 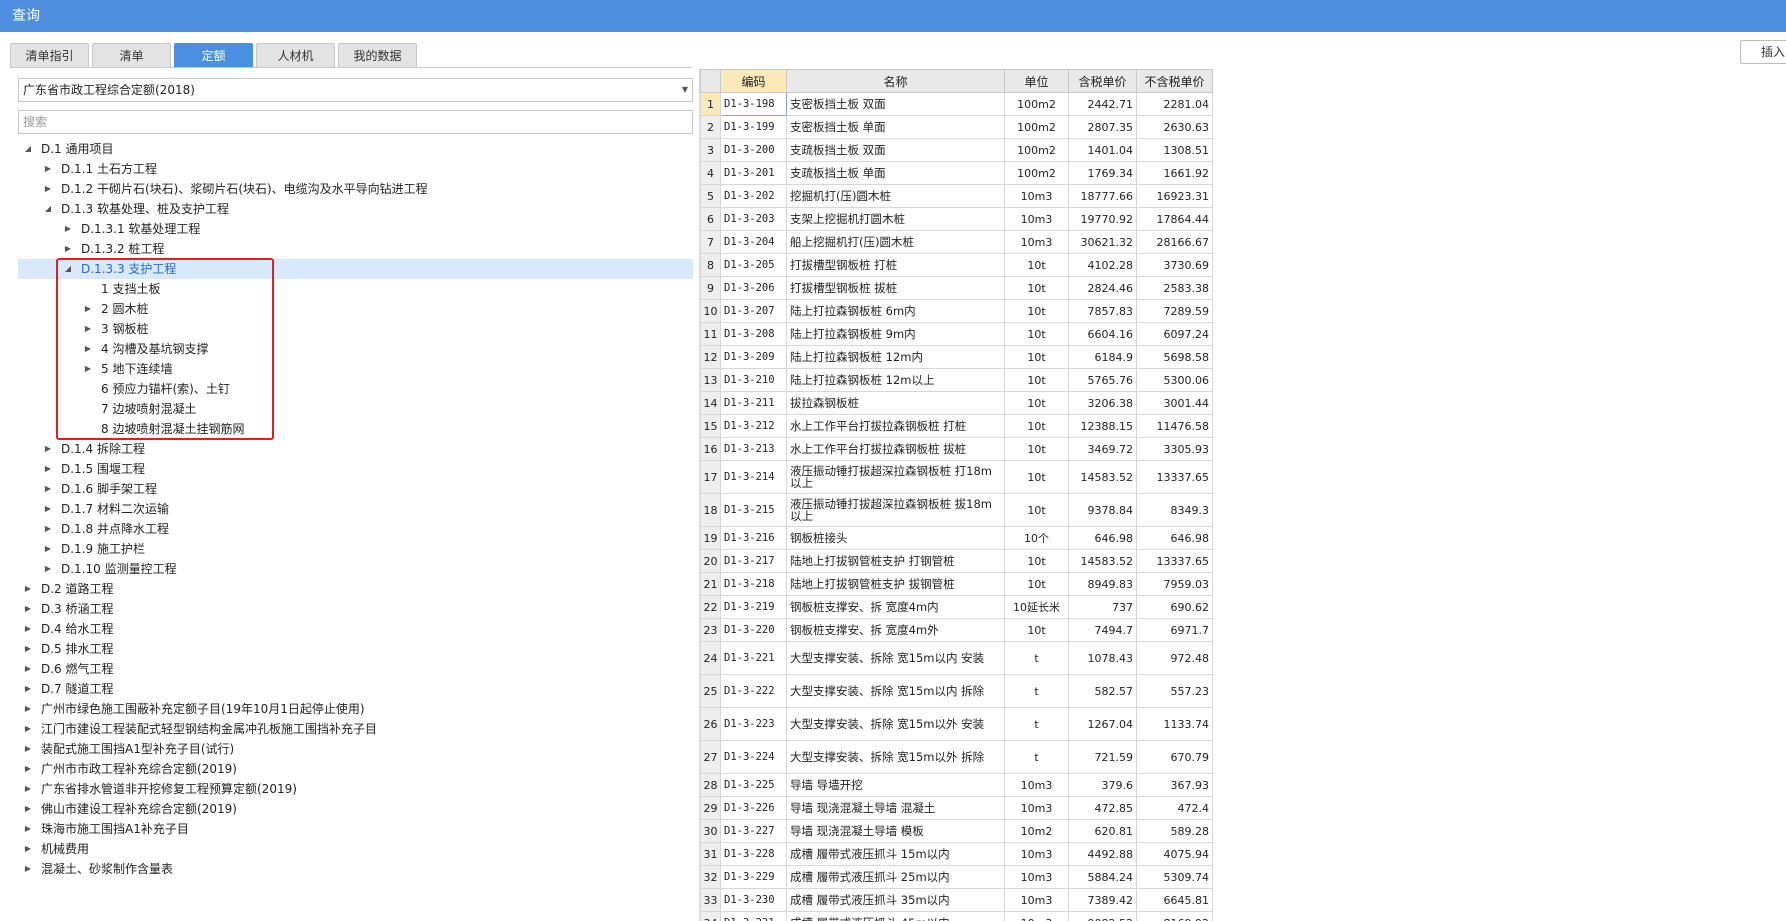 I want to click on table-row: 4 D1-3-201 支疏板挡土板 单面 100m2 1769.34 1661.92, so click(x=956, y=173).